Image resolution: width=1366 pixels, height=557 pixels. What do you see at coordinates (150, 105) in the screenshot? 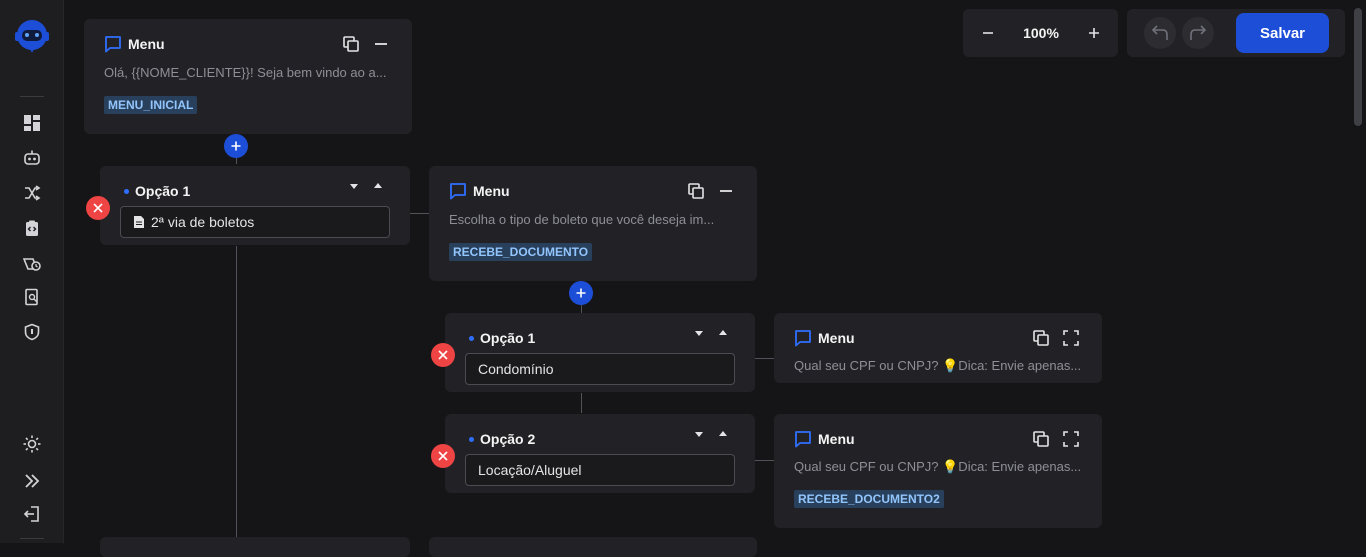
I see `menu-node-tag: MENU_INICIAL` at bounding box center [150, 105].